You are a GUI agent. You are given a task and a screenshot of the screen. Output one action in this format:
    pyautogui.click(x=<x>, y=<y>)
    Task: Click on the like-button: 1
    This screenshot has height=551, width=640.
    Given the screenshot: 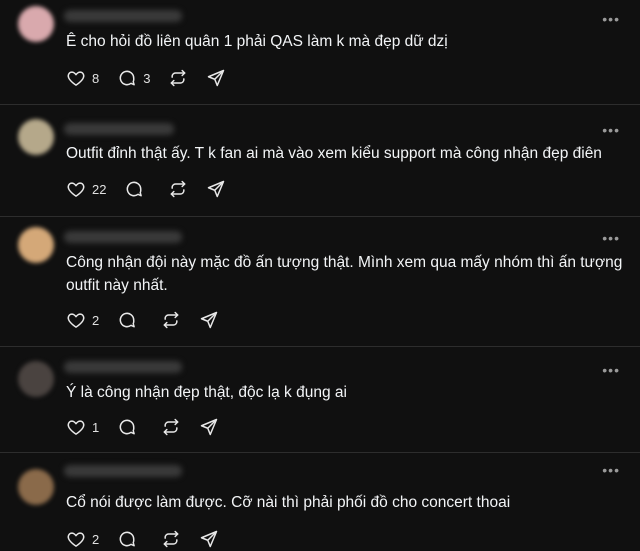 What is the action you would take?
    pyautogui.click(x=82, y=427)
    